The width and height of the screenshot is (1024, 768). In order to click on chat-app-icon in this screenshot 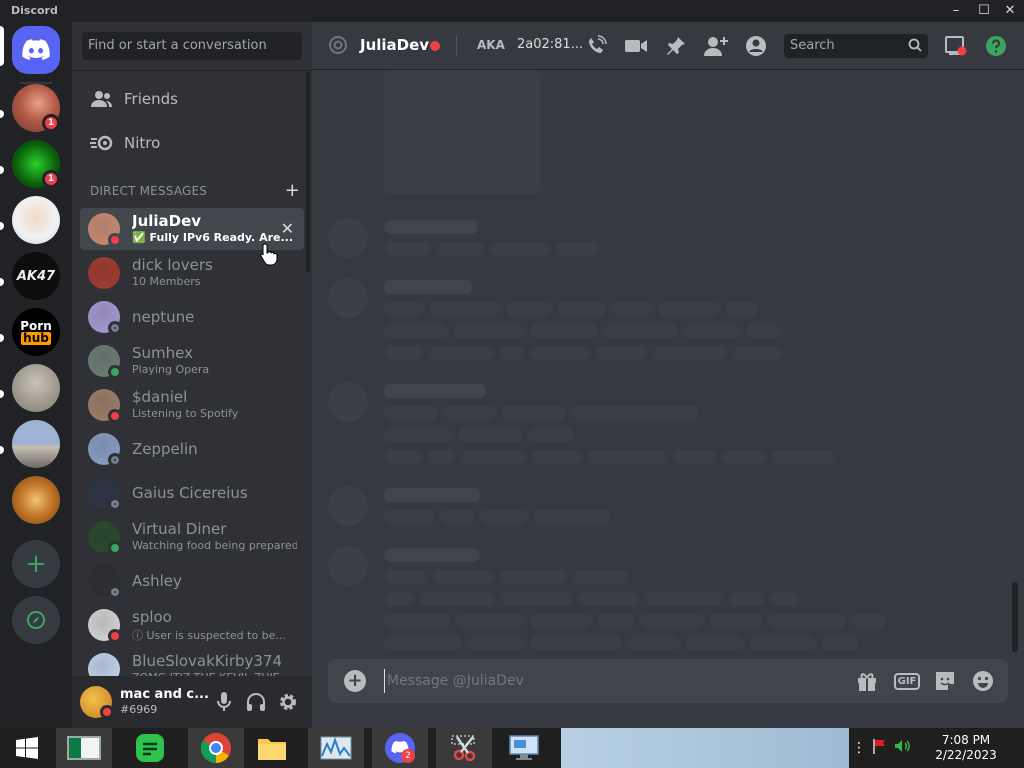, I will do `click(150, 748)`.